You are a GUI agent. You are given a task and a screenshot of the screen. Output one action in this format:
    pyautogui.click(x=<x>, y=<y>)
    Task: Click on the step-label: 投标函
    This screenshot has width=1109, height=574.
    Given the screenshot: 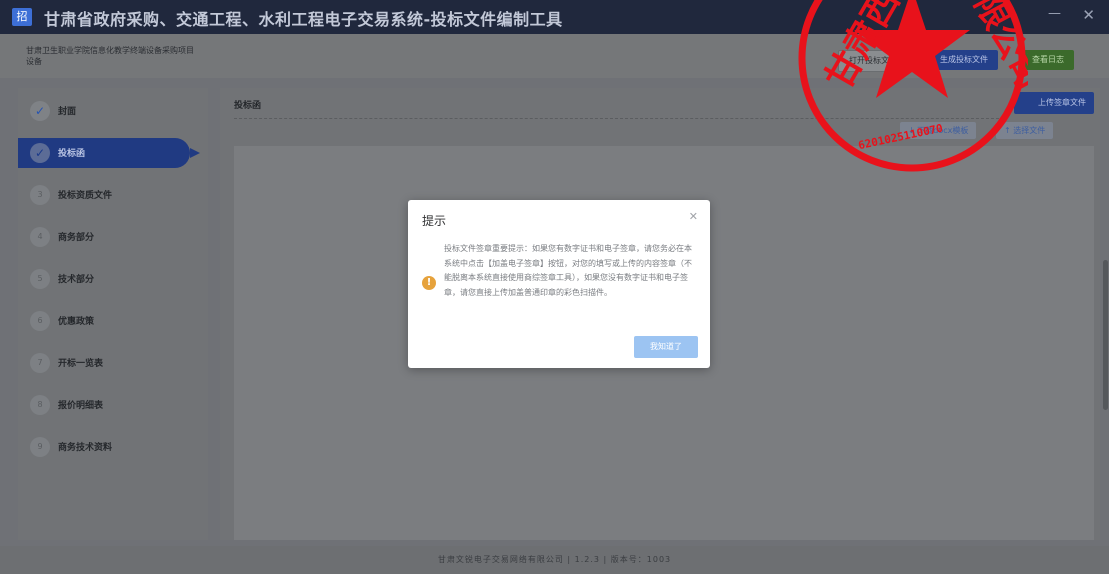 What is the action you would take?
    pyautogui.click(x=72, y=154)
    